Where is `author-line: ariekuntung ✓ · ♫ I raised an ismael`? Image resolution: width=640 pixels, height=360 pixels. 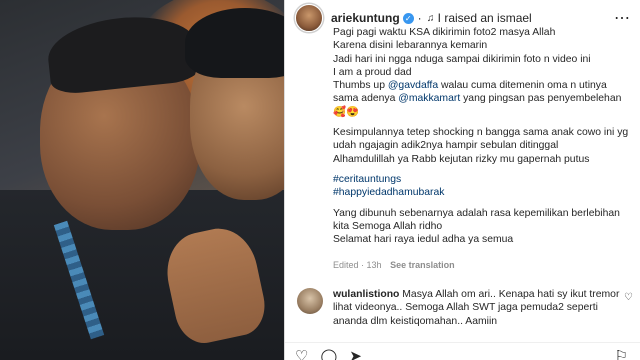
author-line: ariekuntung ✓ · ♫ I raised an ismael is located at coordinates (431, 18).